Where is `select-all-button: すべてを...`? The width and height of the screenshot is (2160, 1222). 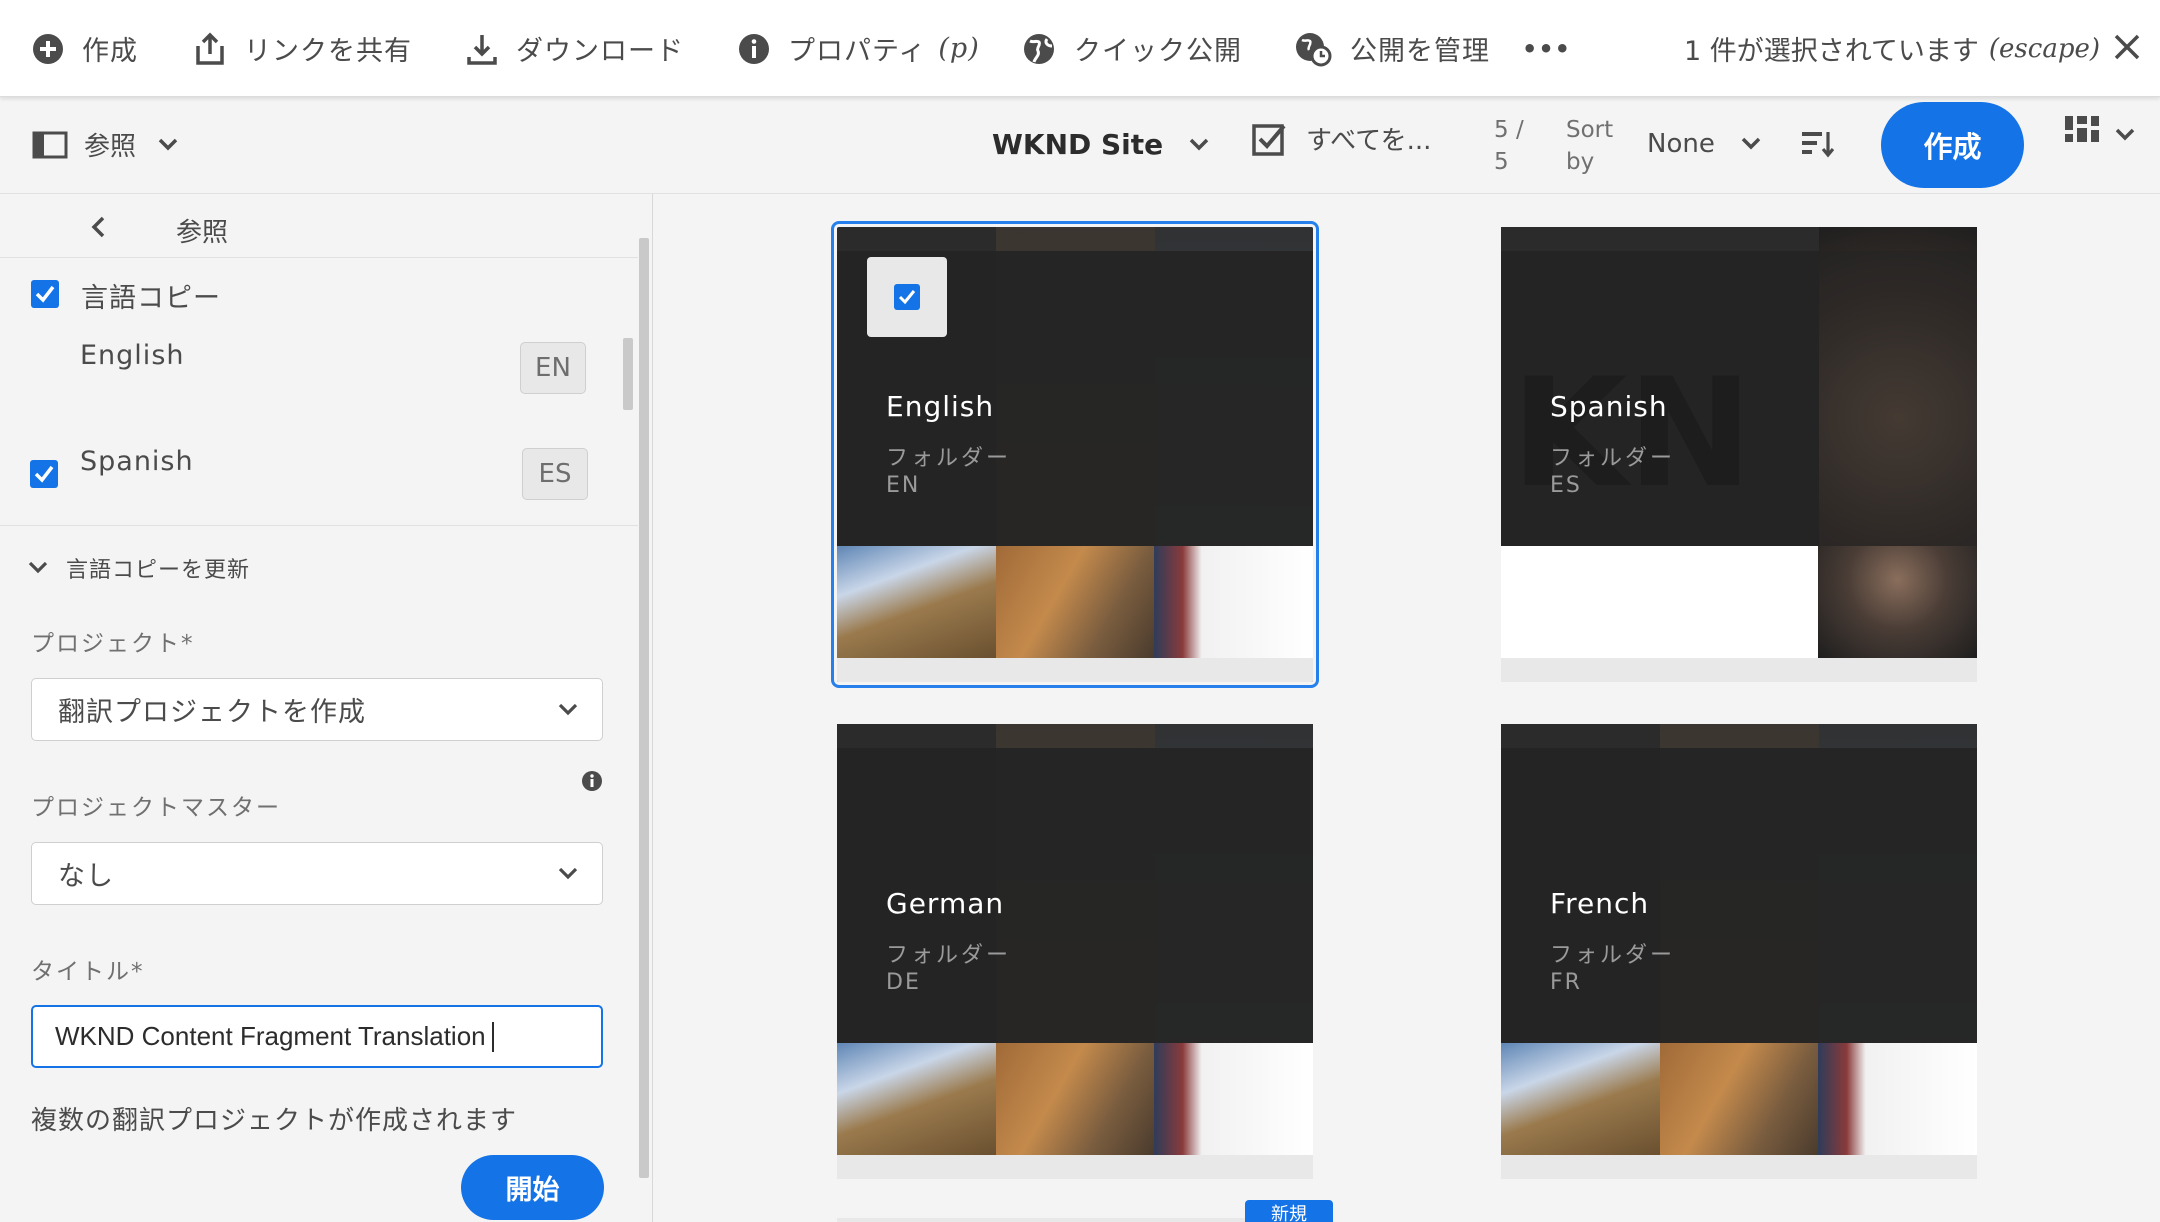
select-all-button: すべてを... is located at coordinates (1341, 138).